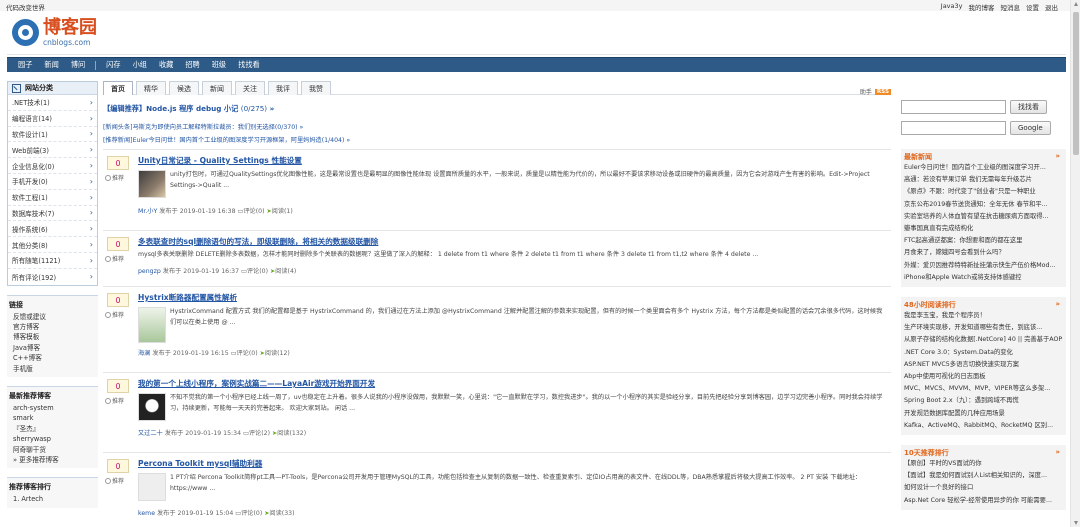 The image size is (1080, 527). Describe the element at coordinates (1032, 7) in the screenshot. I see `user-link-settings: 设置` at that location.